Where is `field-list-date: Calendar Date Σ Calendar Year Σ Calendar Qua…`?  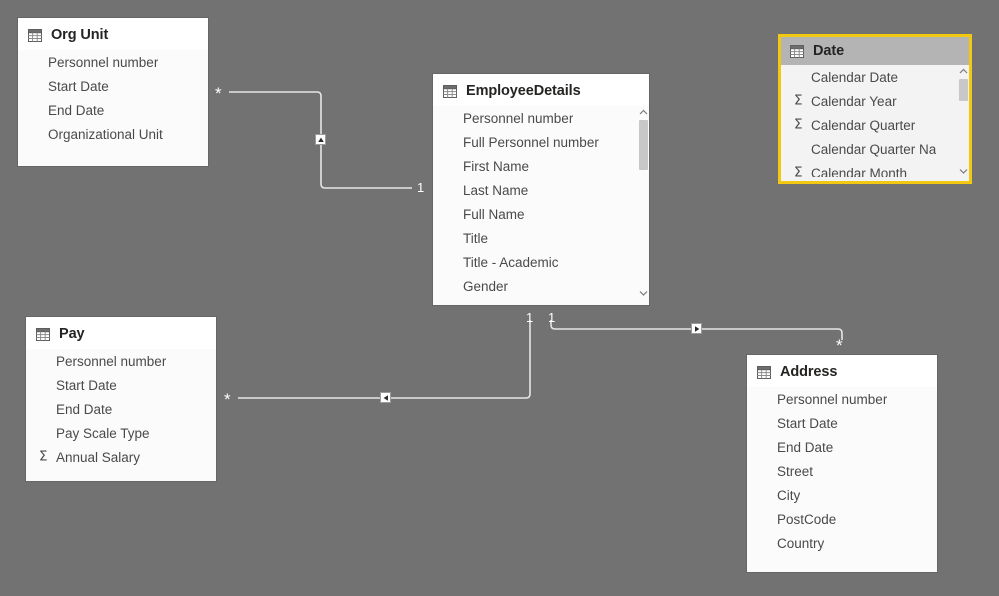 field-list-date: Calendar Date Σ Calendar Year Σ Calendar Qua… is located at coordinates (875, 121).